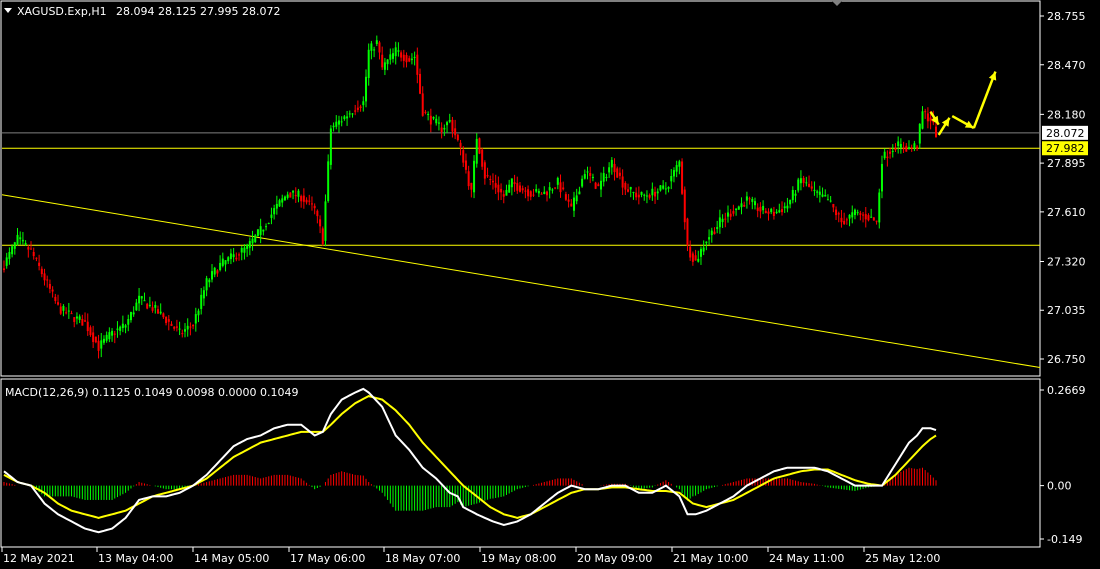  Describe the element at coordinates (614, 558) in the screenshot. I see `time-tick-label: 20 May 09:00` at that location.